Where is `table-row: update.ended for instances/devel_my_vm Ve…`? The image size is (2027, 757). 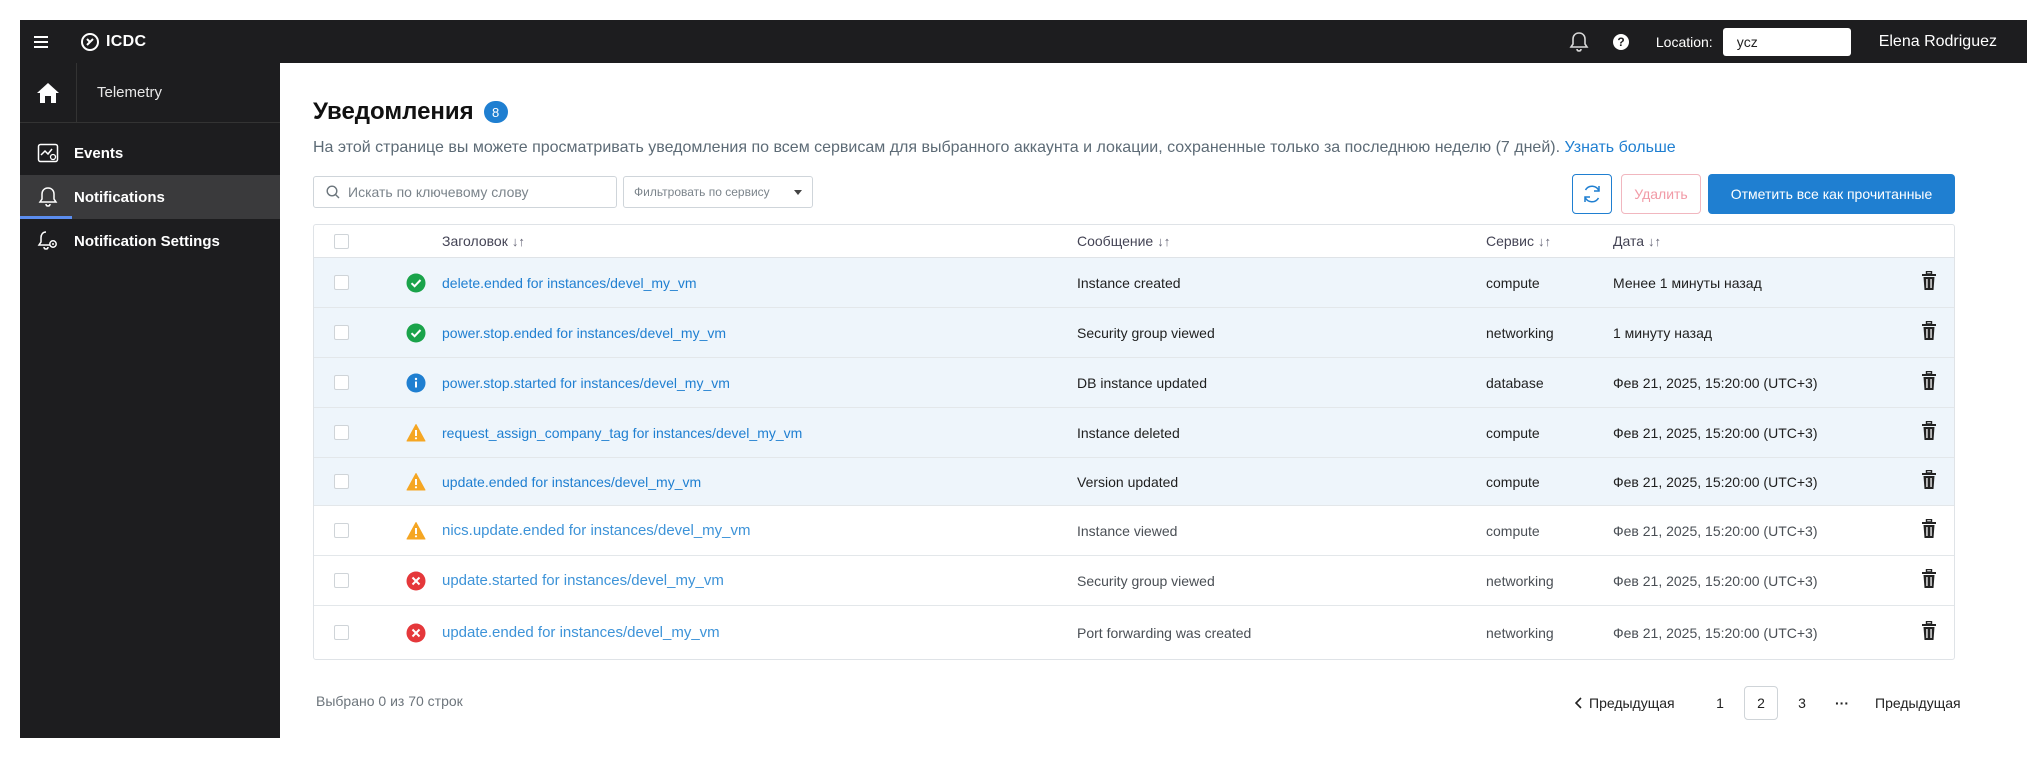 table-row: update.ended for instances/devel_my_vm Ve… is located at coordinates (1134, 482).